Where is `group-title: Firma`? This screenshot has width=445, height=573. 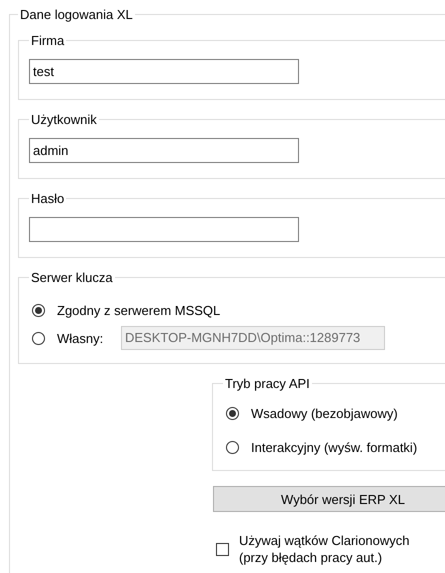
group-title: Firma is located at coordinates (48, 40).